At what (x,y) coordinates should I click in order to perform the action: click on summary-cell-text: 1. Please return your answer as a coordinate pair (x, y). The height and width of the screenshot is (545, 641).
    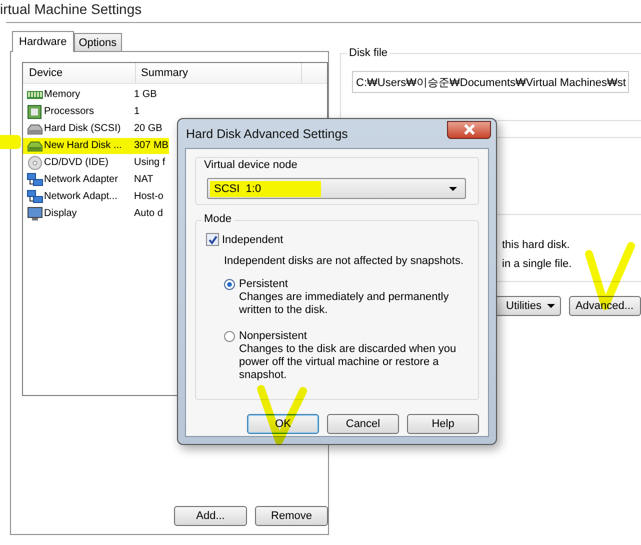
    Looking at the image, I should click on (137, 111).